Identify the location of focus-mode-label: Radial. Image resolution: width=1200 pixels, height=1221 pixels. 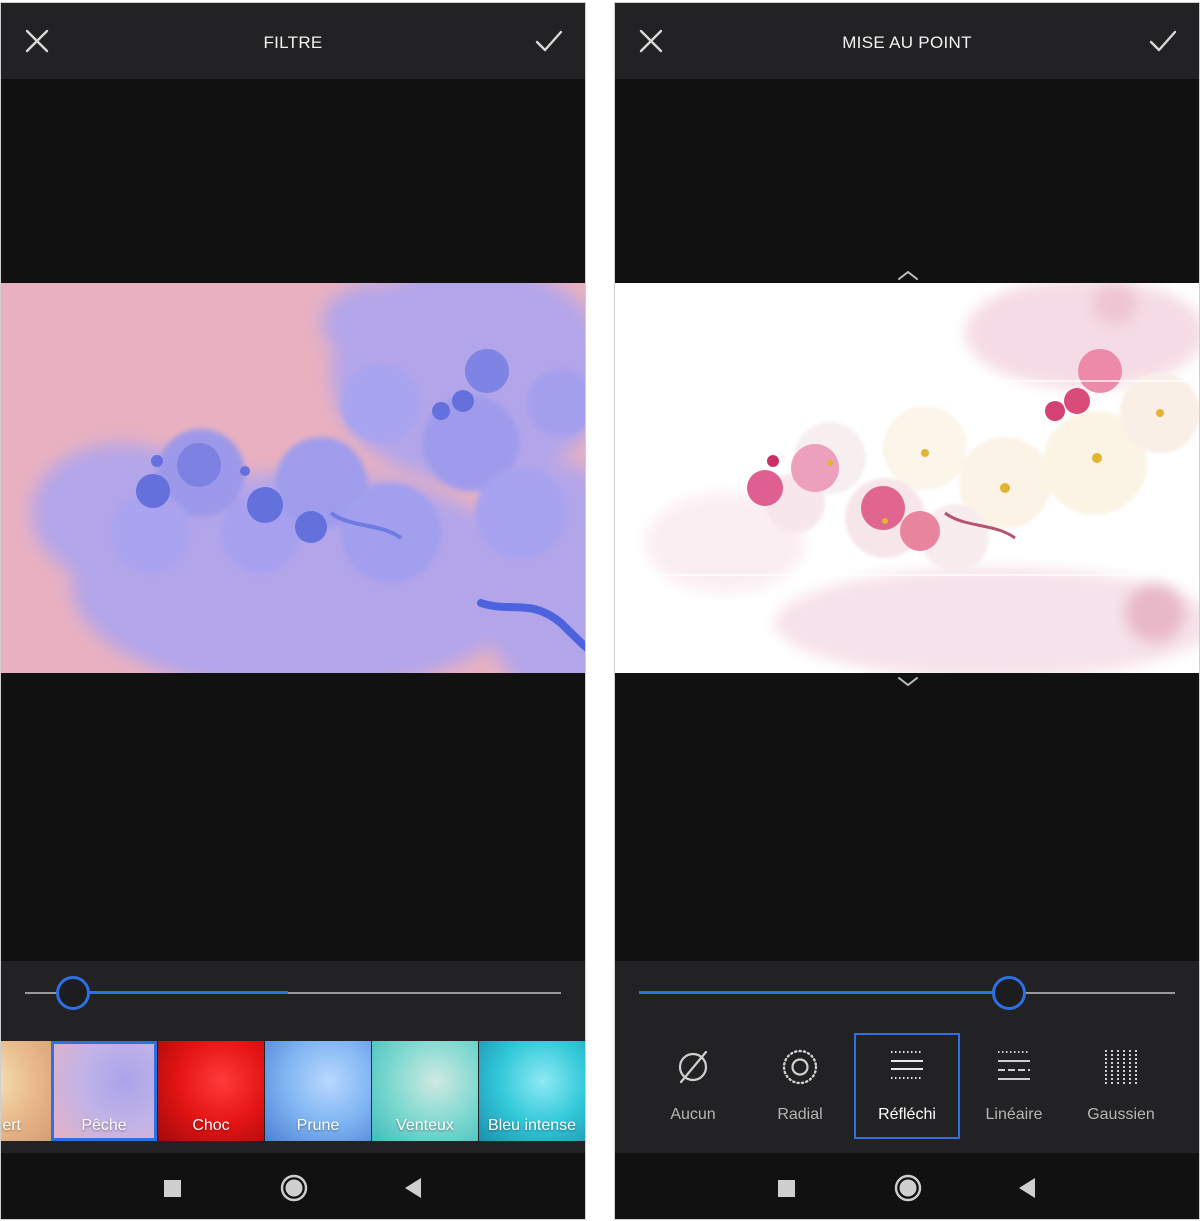
(800, 1114).